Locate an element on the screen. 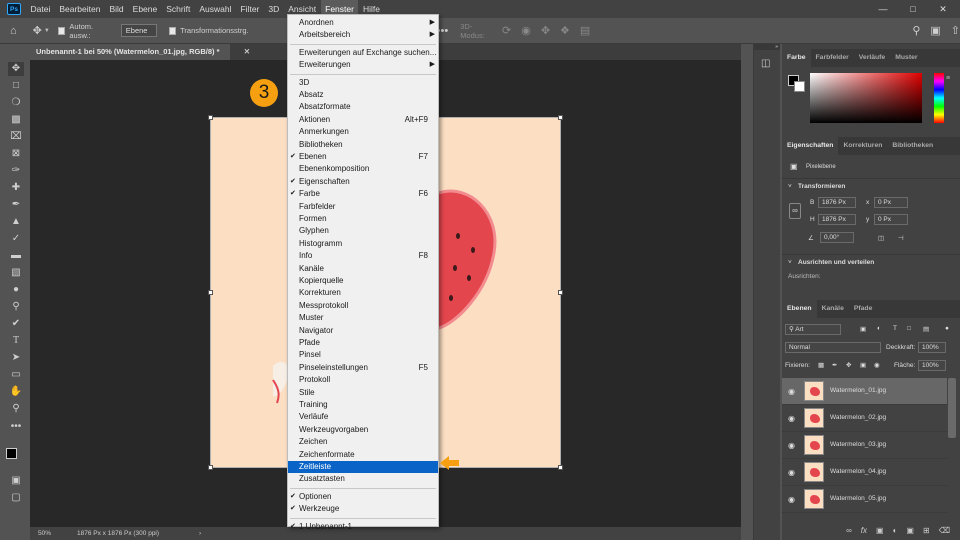 This screenshot has height=540, width=960. tab-ebenen: Ebenen is located at coordinates (799, 309).